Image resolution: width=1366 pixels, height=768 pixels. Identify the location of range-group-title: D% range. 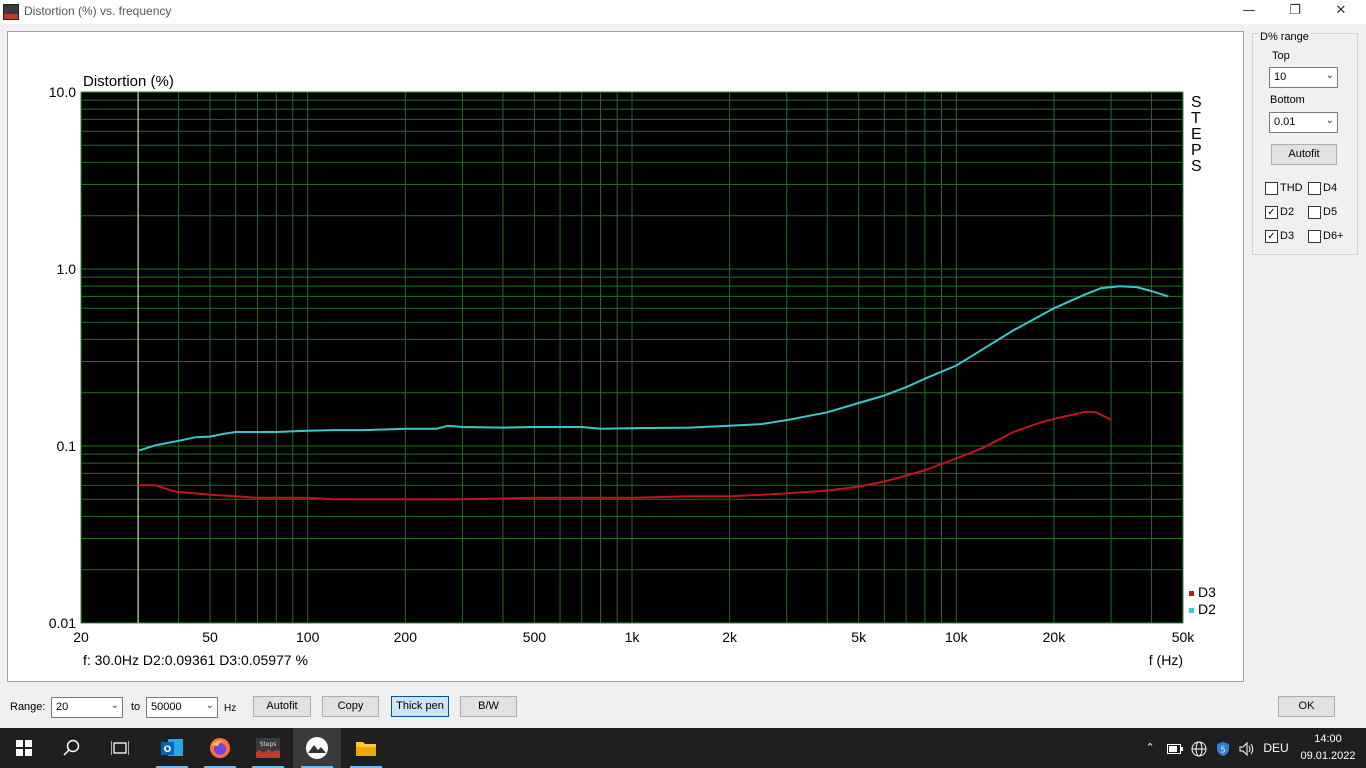
(1284, 37).